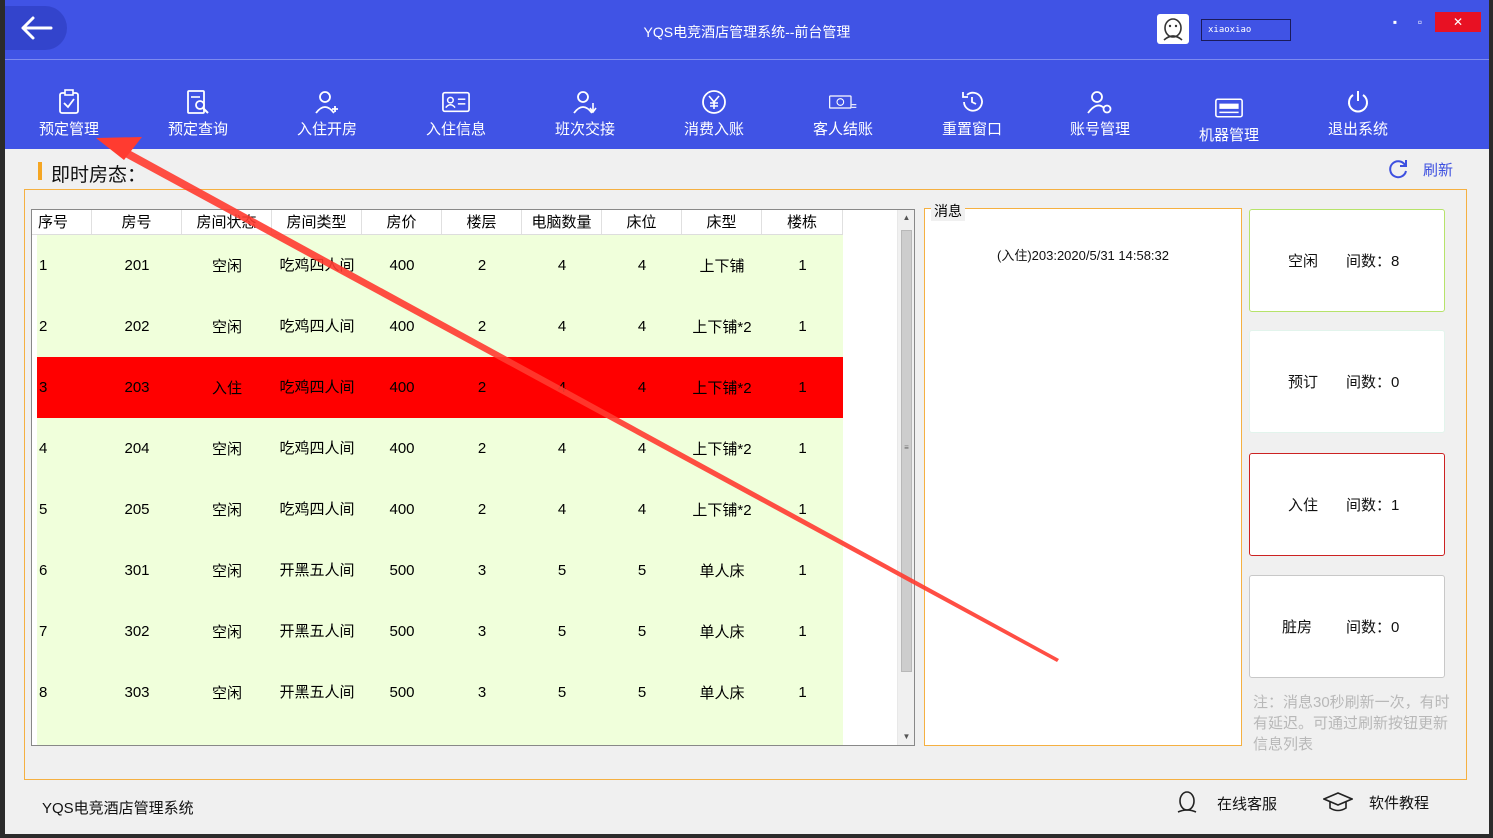 The height and width of the screenshot is (838, 1493). Describe the element at coordinates (714, 104) in the screenshot. I see `toolbar-consumption: 消费入账` at that location.